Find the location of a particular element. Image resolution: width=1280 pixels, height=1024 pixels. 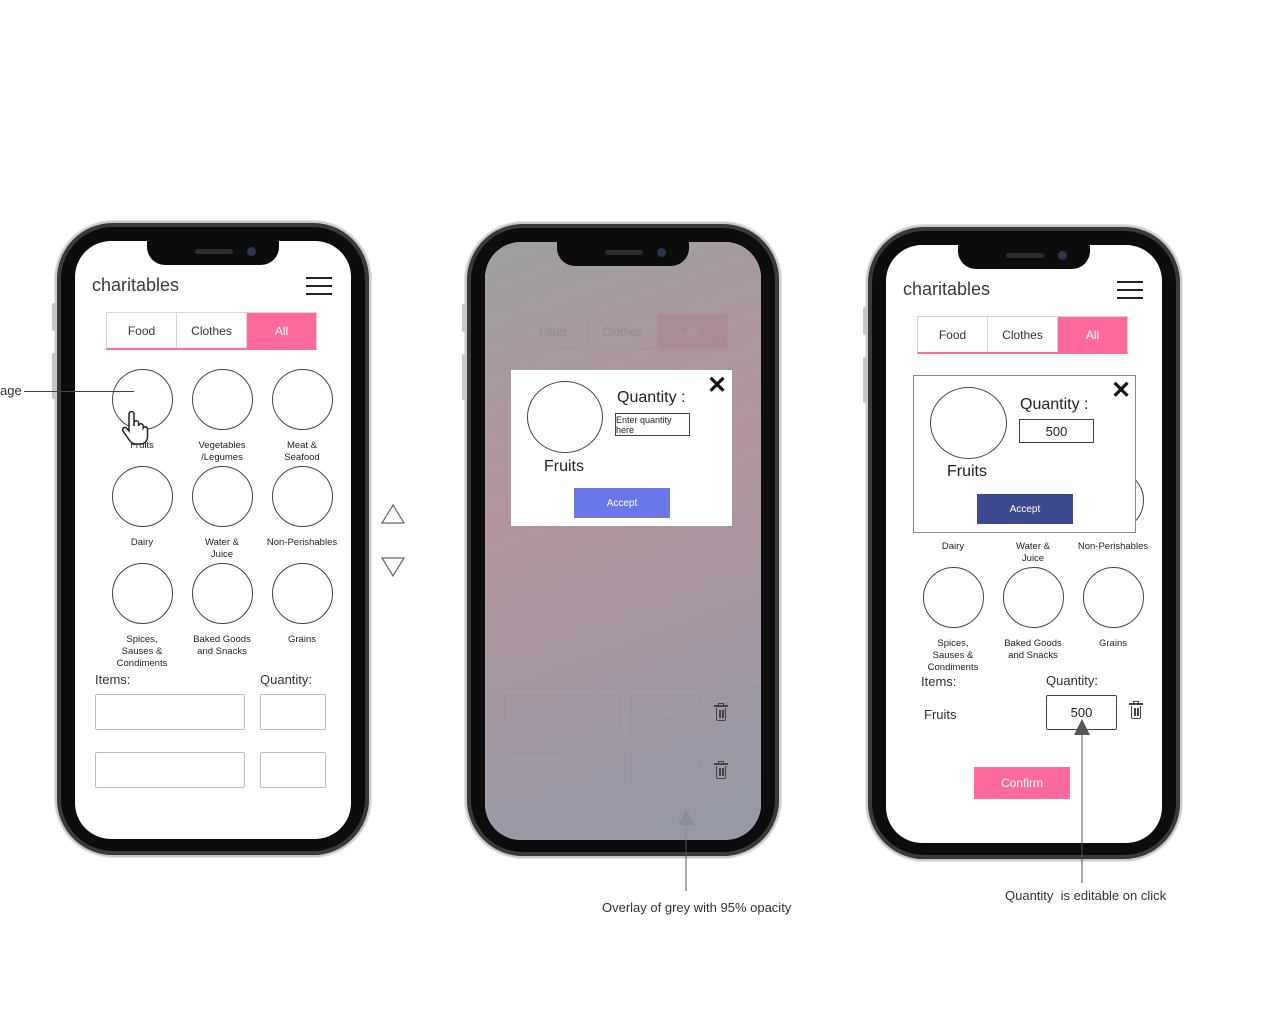

trash-icon is located at coordinates (1136, 710).